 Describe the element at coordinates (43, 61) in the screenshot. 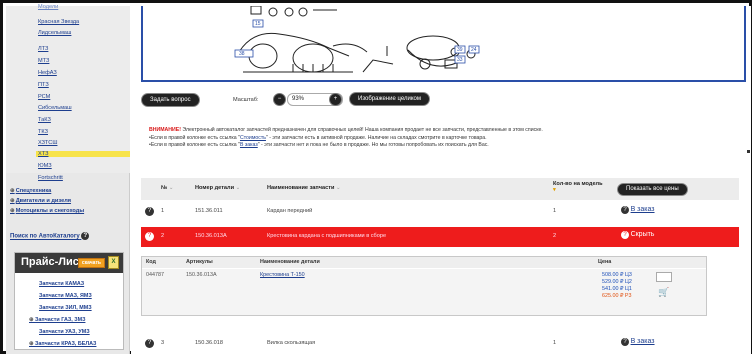

I see `brand-link: МТЗ` at that location.